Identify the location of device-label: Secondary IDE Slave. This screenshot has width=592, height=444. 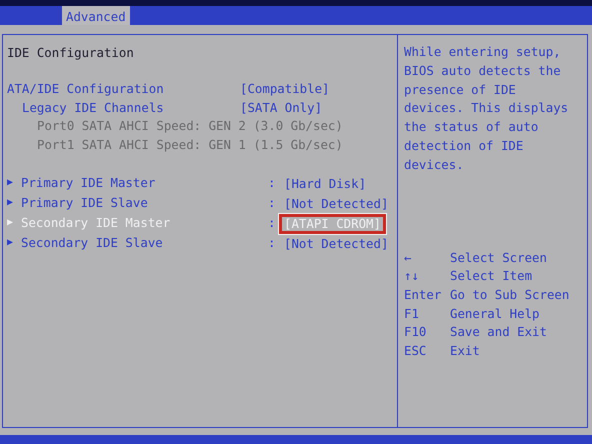
(144, 244).